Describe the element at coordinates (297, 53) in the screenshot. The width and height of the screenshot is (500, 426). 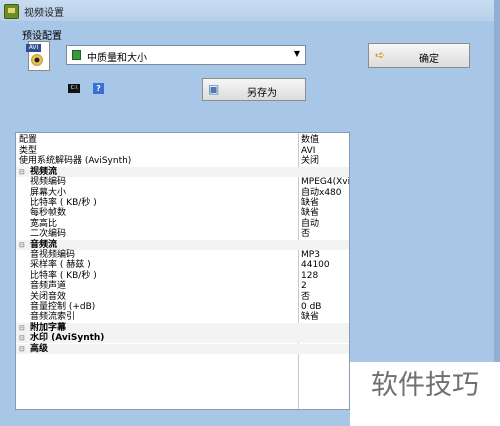
I see `chevron-down-icon: ▼` at that location.